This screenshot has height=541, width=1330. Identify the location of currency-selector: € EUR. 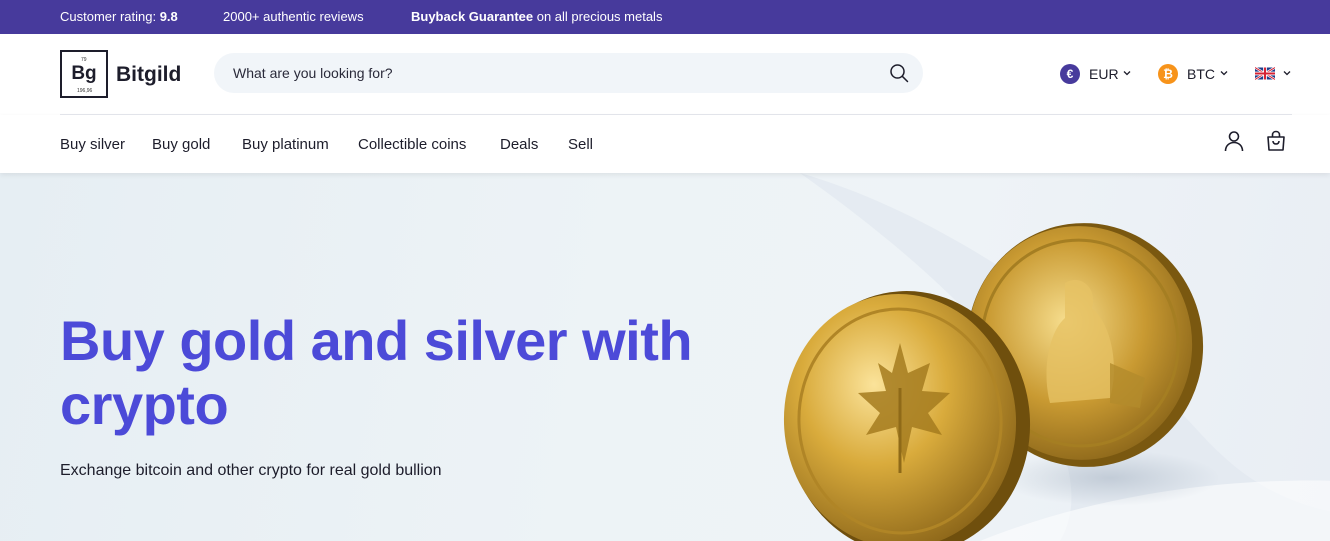
(1096, 74).